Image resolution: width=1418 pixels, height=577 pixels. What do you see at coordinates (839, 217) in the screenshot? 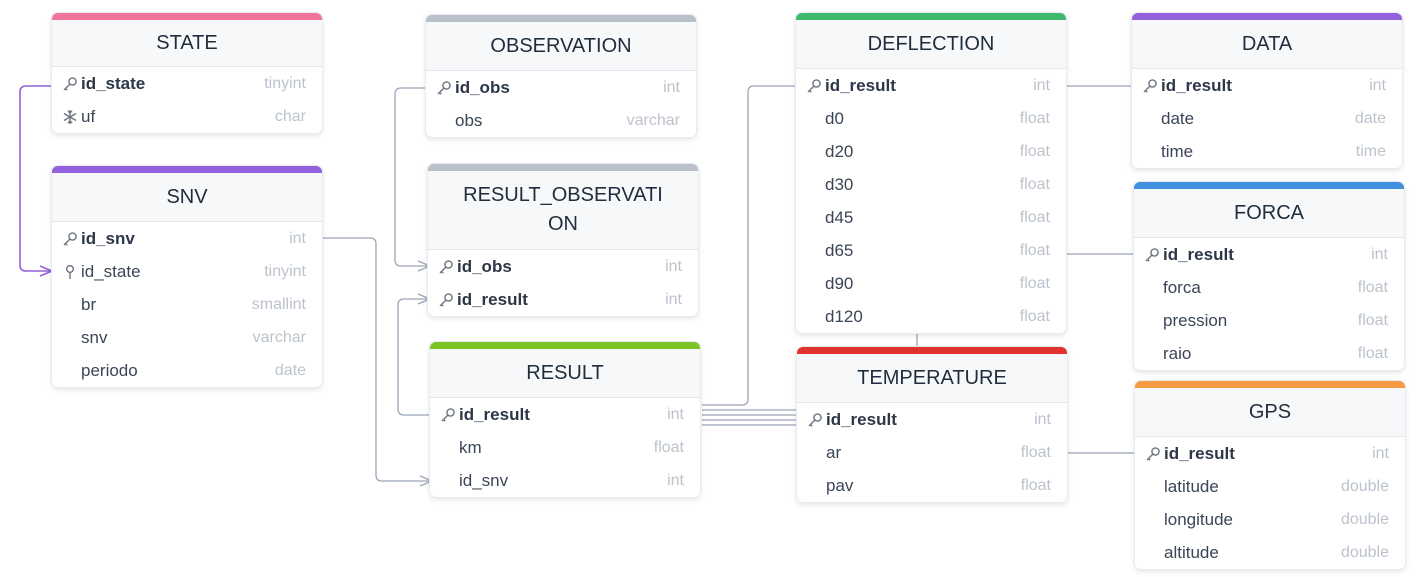
I see `field-name: d45` at bounding box center [839, 217].